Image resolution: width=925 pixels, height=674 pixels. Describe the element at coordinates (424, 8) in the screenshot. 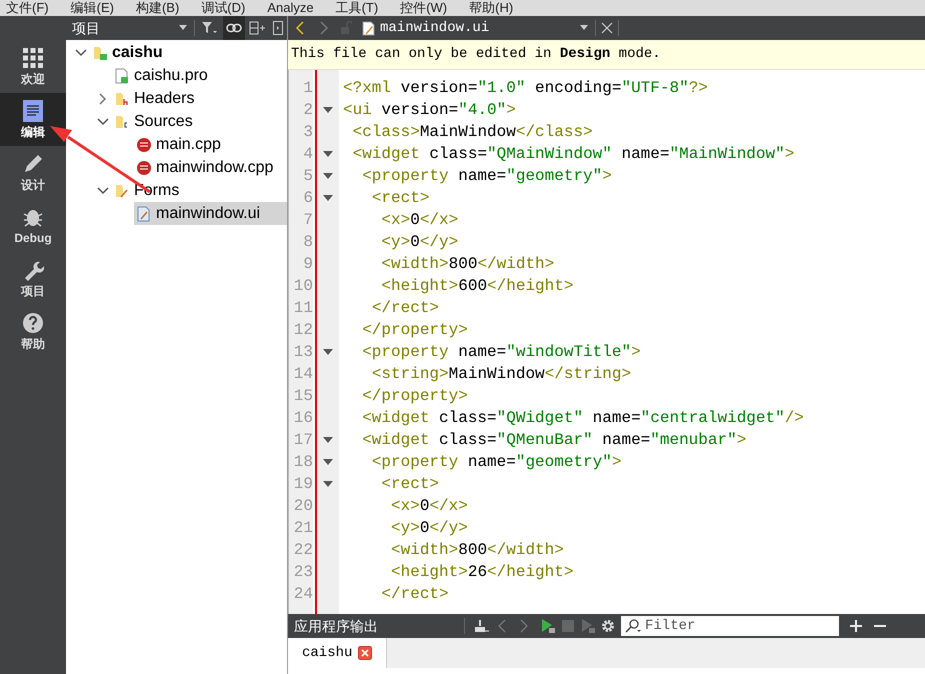

I see `menu-item: 控件(W)` at that location.